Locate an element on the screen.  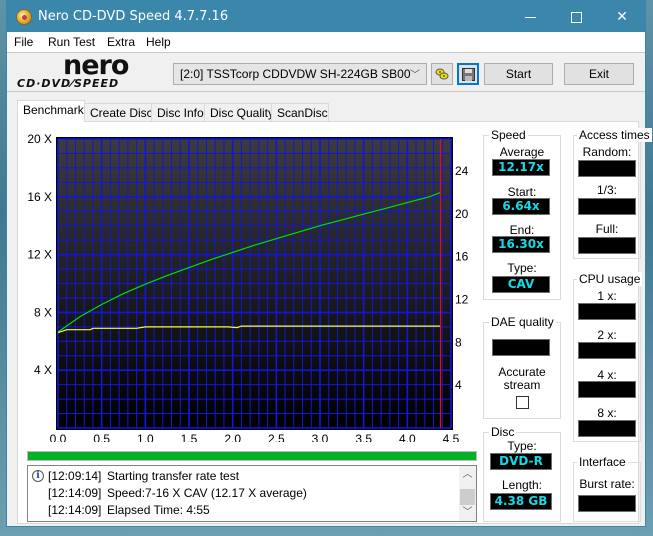
end-speed-value: 16.30x is located at coordinates (521, 244).